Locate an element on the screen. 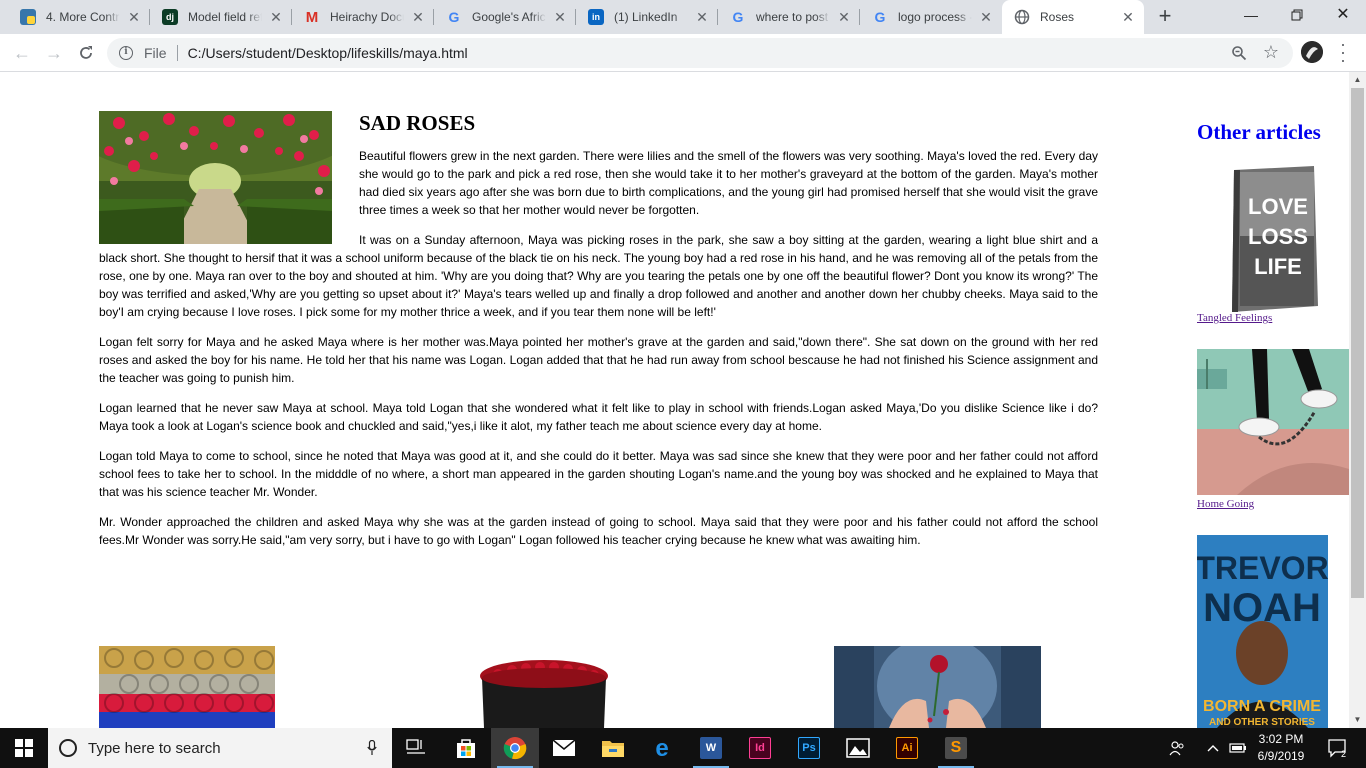 The height and width of the screenshot is (768, 1366). love-loss-life-book-image: LOVE LOSS LIFE is located at coordinates (1274, 239).